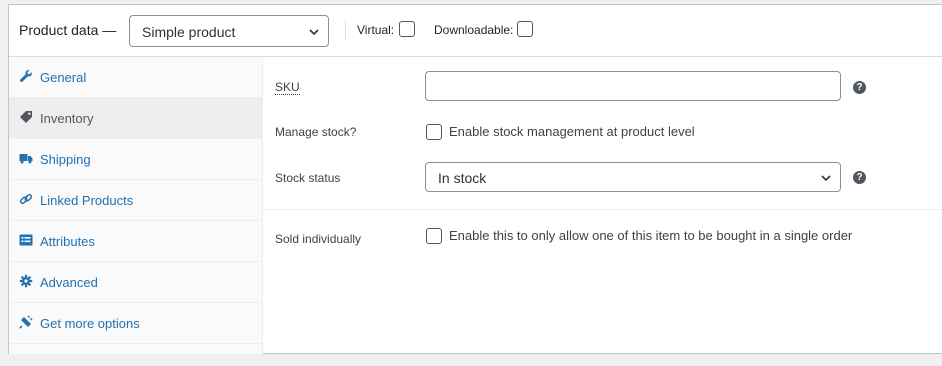  I want to click on tab-shipping: Shipping, so click(136, 159).